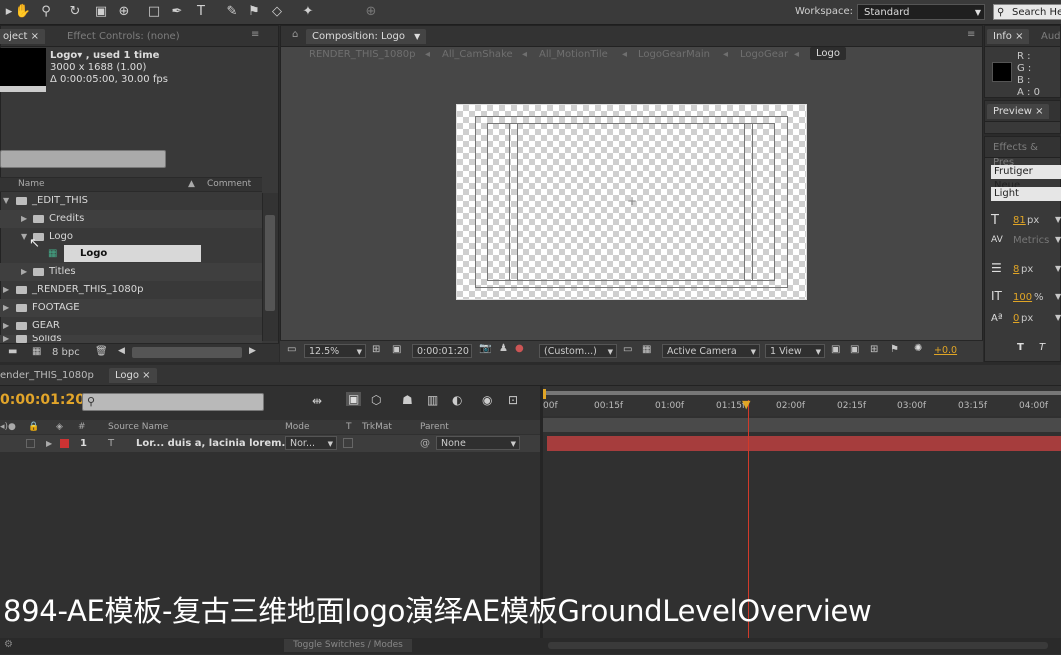 The width and height of the screenshot is (1061, 655). What do you see at coordinates (573, 54) in the screenshot?
I see `breadcrumb-item: All_MotionTile` at bounding box center [573, 54].